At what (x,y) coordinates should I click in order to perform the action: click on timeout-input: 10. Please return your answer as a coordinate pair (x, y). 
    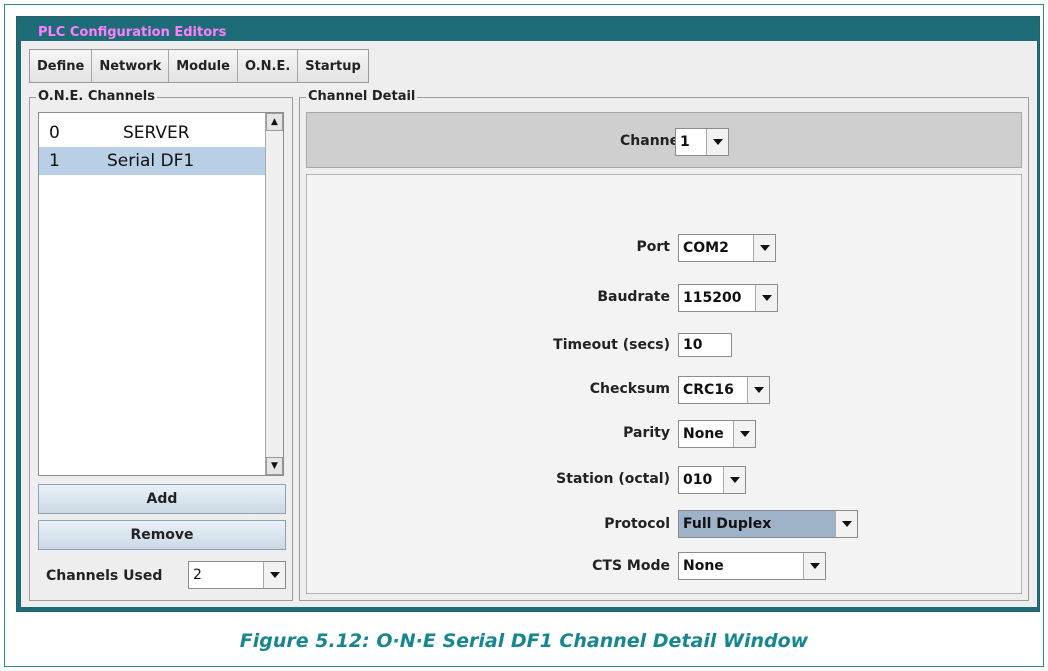
    Looking at the image, I should click on (705, 345).